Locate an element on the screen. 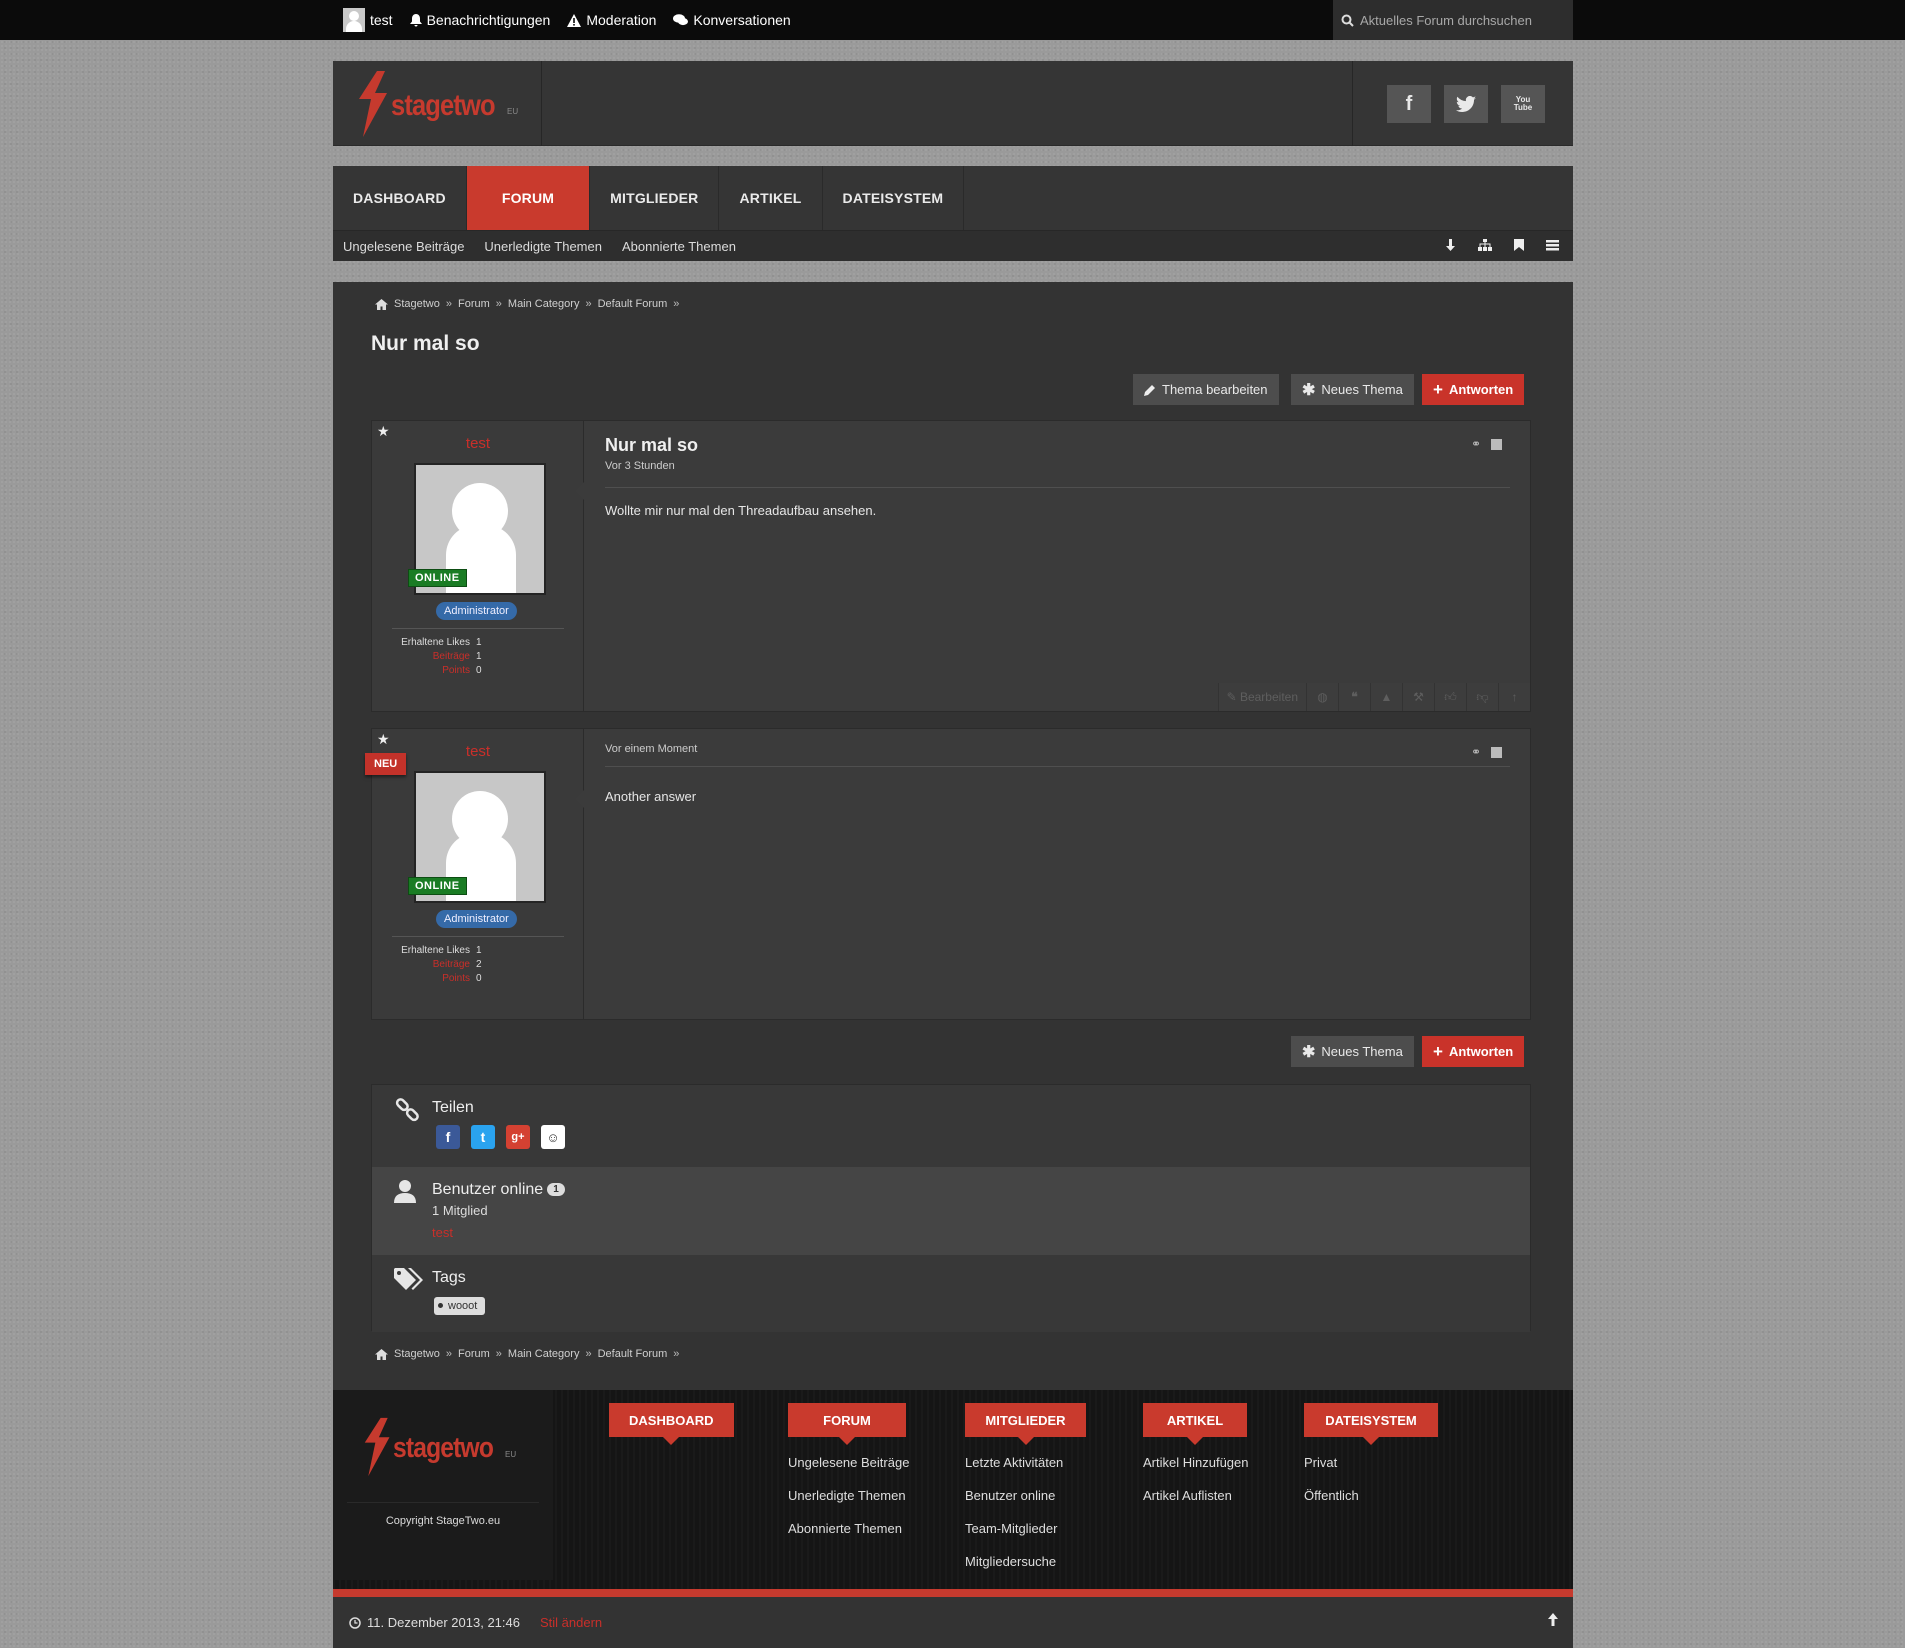  tab-dashboard: DASHBOARD is located at coordinates (400, 198).